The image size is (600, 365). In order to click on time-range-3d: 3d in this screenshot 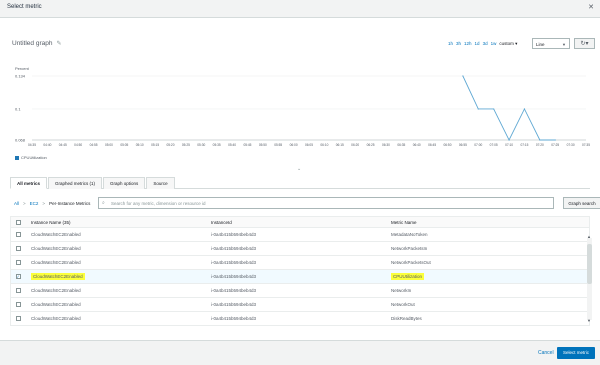, I will do `click(485, 44)`.